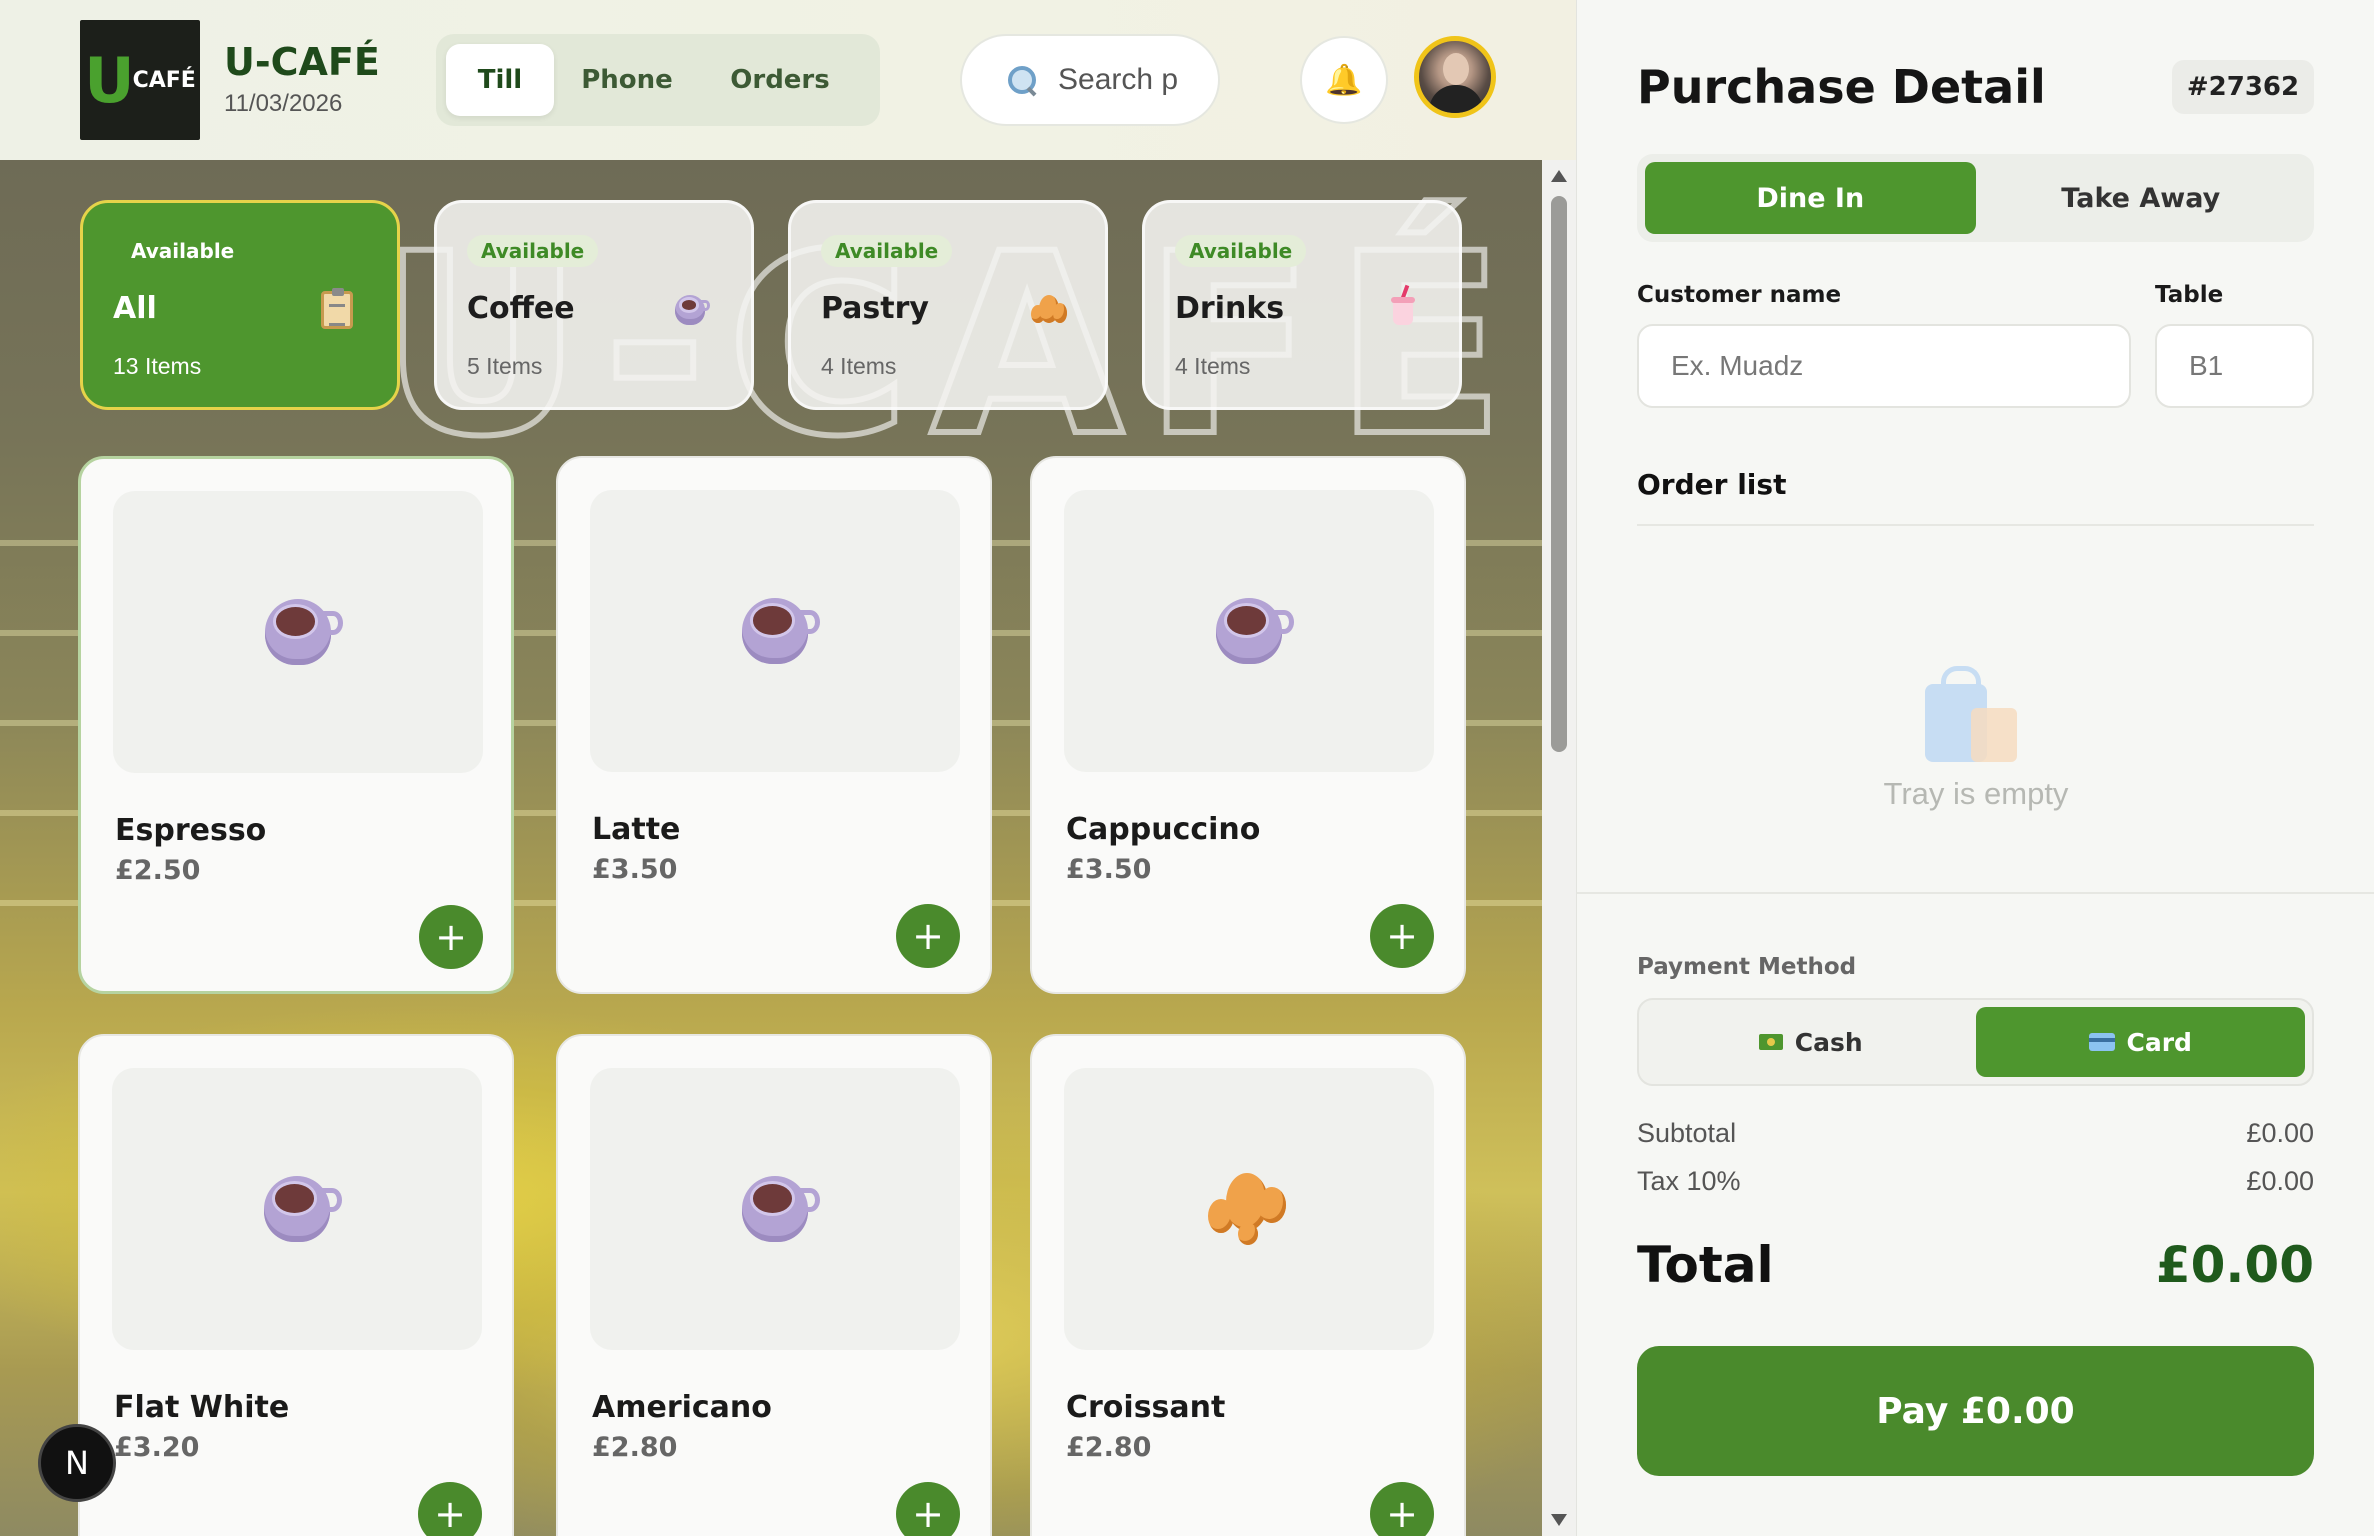  Describe the element at coordinates (1975, 525) in the screenshot. I see `divider` at that location.